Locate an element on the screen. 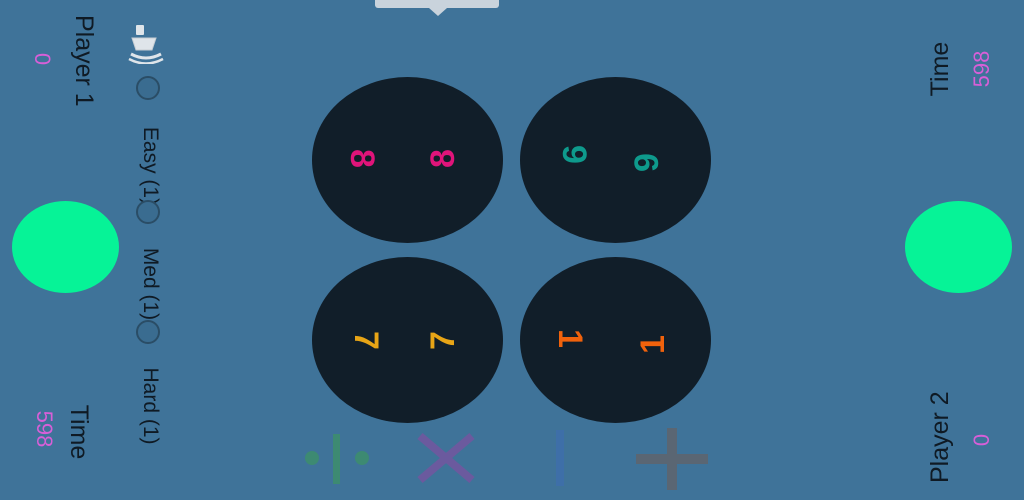  player1-time-label: Time is located at coordinates (79, 432).